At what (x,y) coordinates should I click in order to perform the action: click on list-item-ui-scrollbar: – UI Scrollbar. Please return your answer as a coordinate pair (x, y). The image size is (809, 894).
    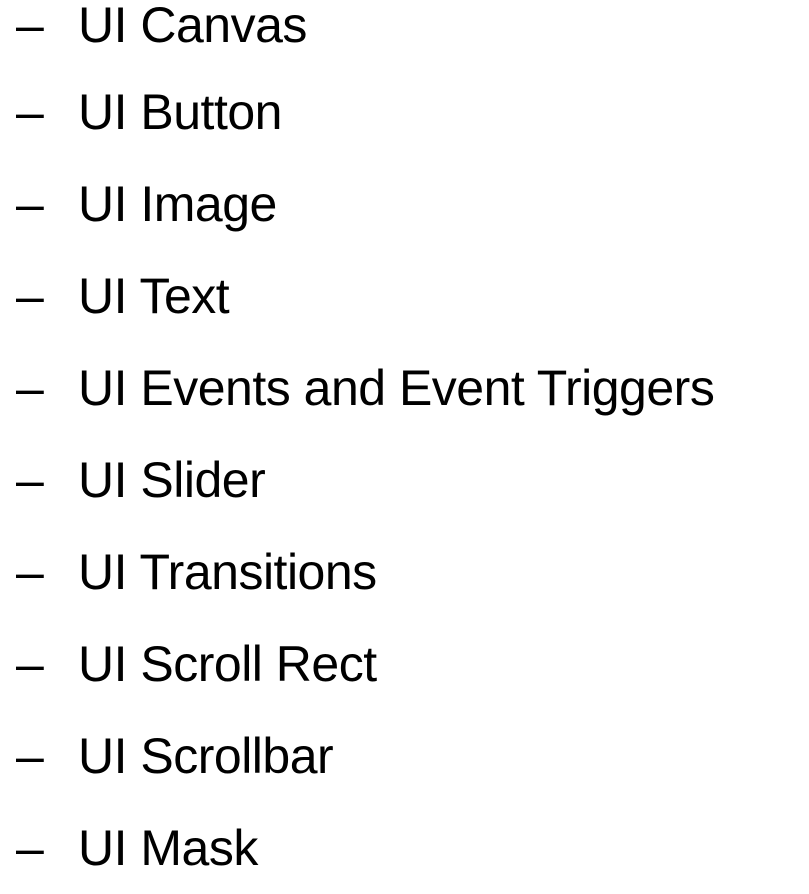
    Looking at the image, I should click on (411, 756).